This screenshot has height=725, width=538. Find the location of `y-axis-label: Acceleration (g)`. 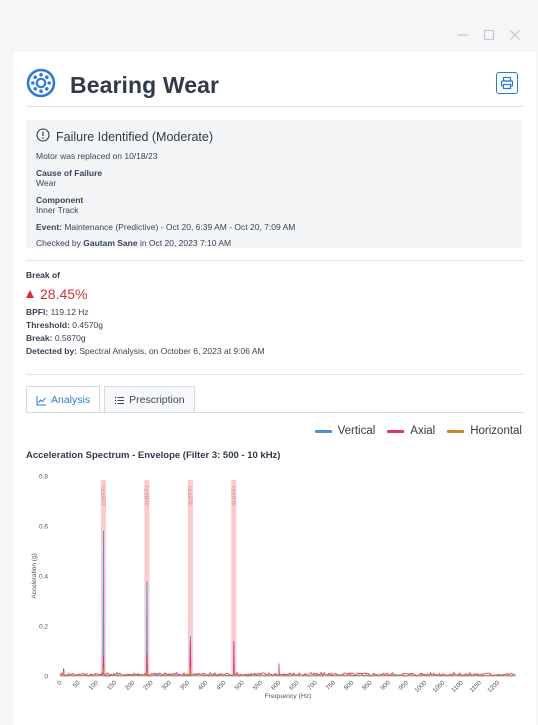

y-axis-label: Acceleration (g) is located at coordinates (34, 576).